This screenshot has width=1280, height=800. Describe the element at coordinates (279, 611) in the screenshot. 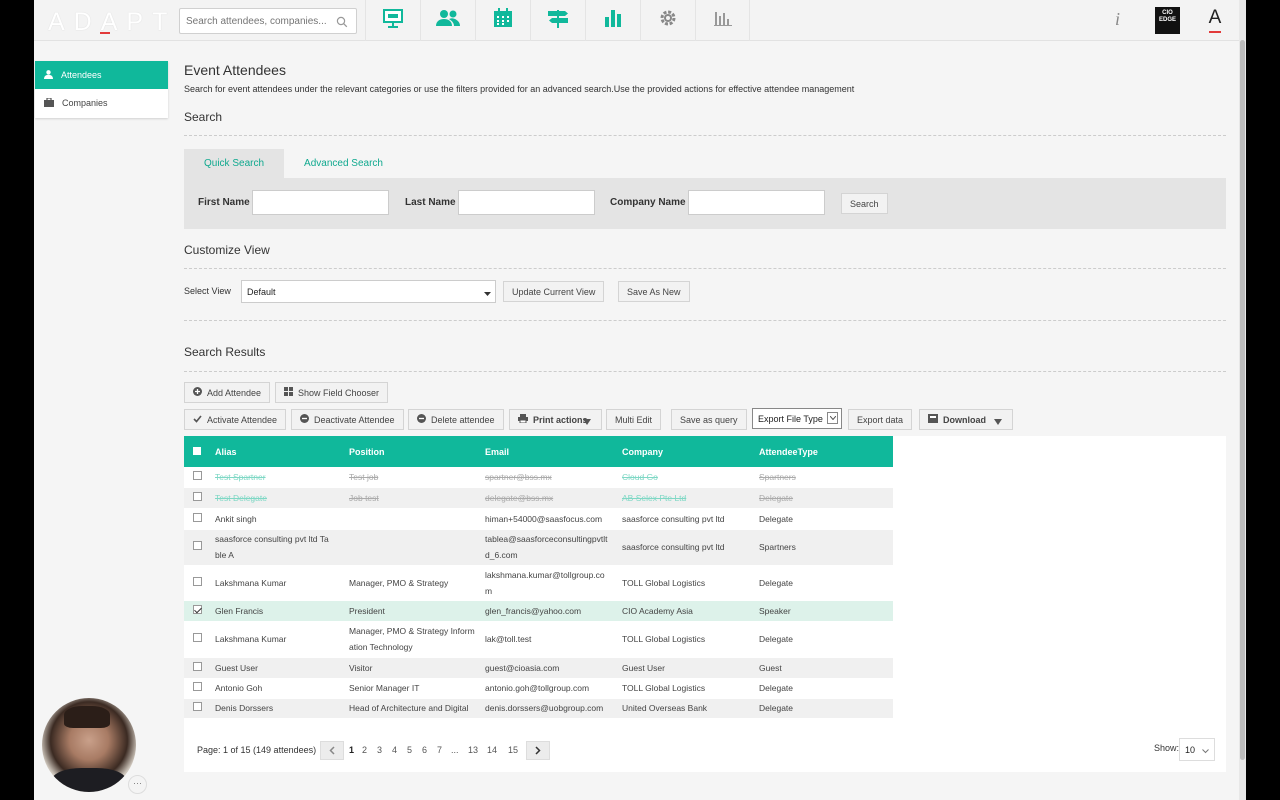

I see `alias-cell: Glen Francis` at that location.